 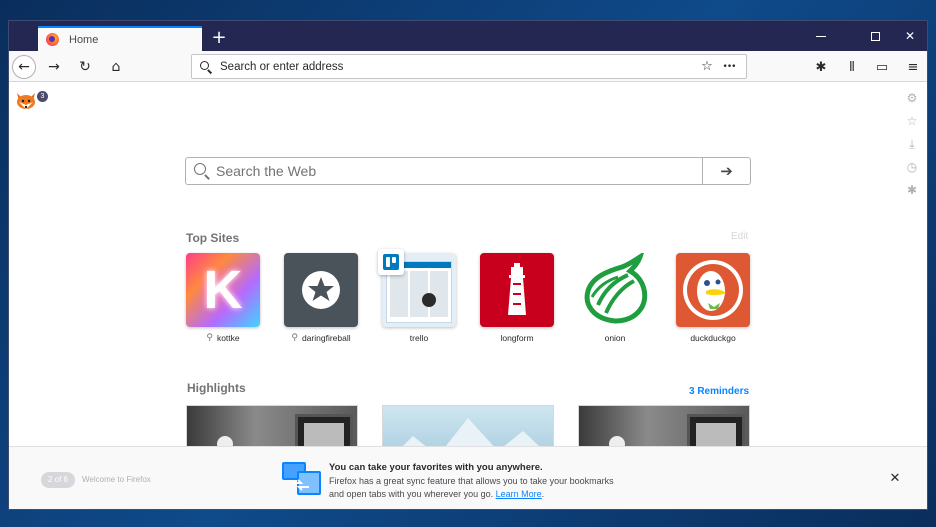 I want to click on top-site-daringfireball: ⚲ daringfireball, so click(x=321, y=298).